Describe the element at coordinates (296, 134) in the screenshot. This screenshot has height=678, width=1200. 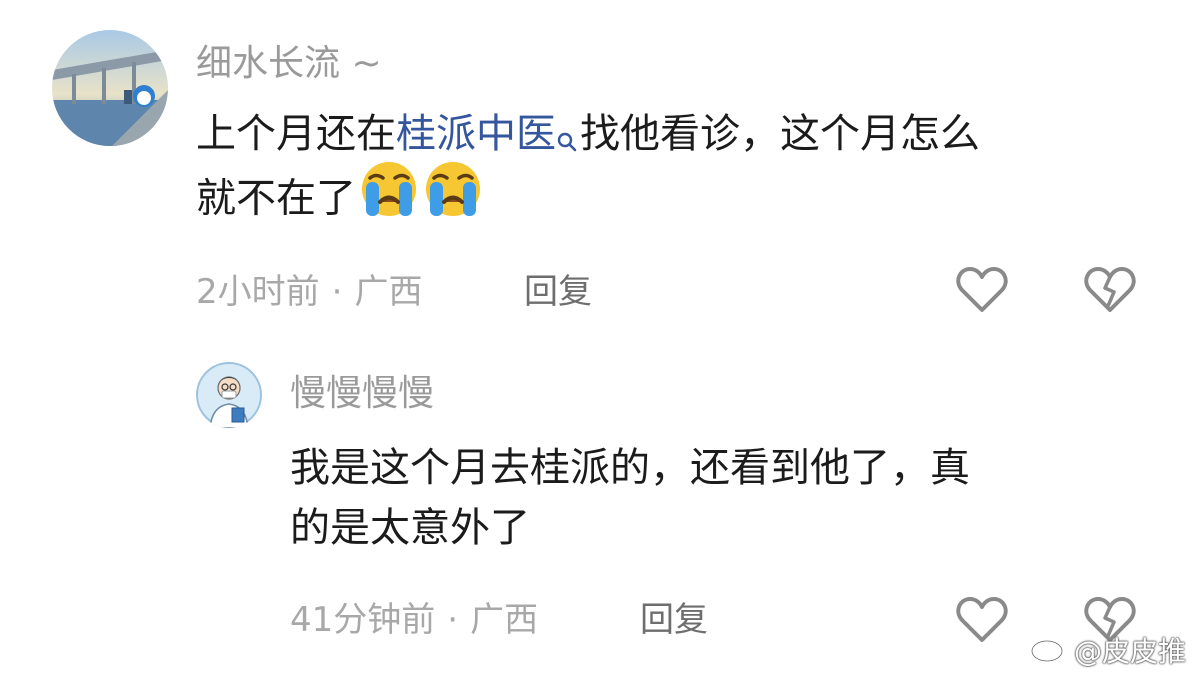
I see `content-text: 上个月还在` at that location.